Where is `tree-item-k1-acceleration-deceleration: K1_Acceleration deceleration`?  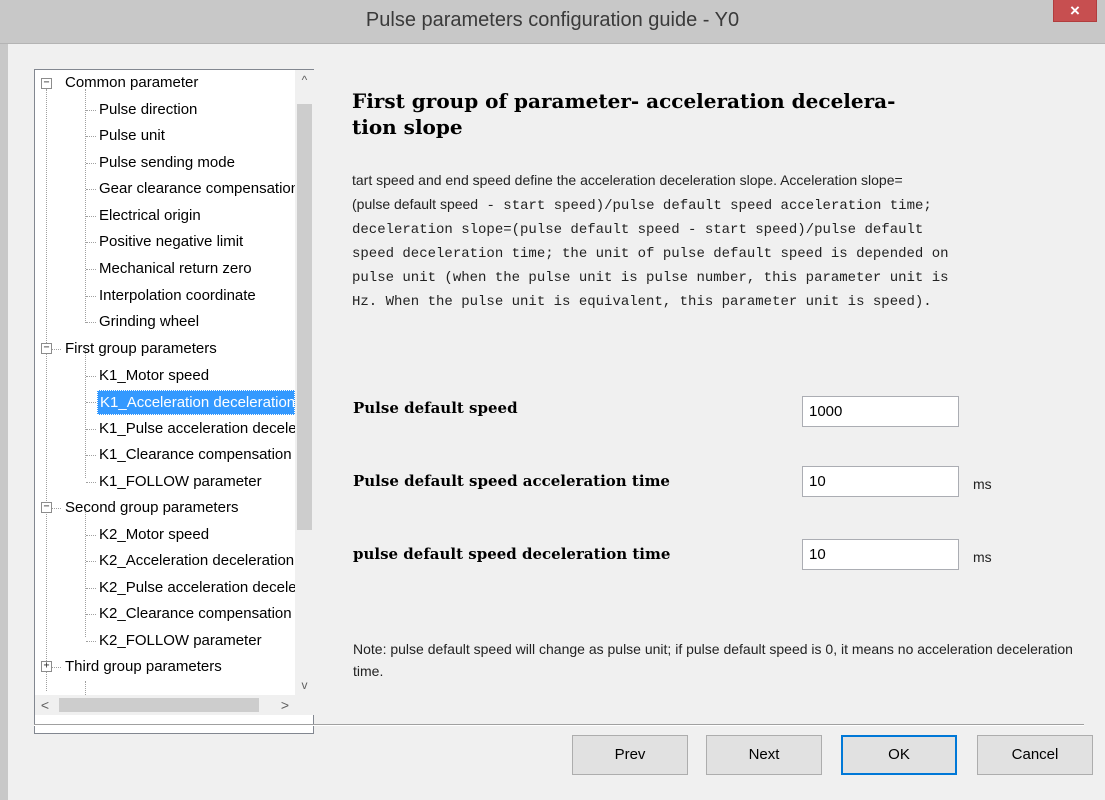 tree-item-k1-acceleration-deceleration: K1_Acceleration deceleration is located at coordinates (196, 402).